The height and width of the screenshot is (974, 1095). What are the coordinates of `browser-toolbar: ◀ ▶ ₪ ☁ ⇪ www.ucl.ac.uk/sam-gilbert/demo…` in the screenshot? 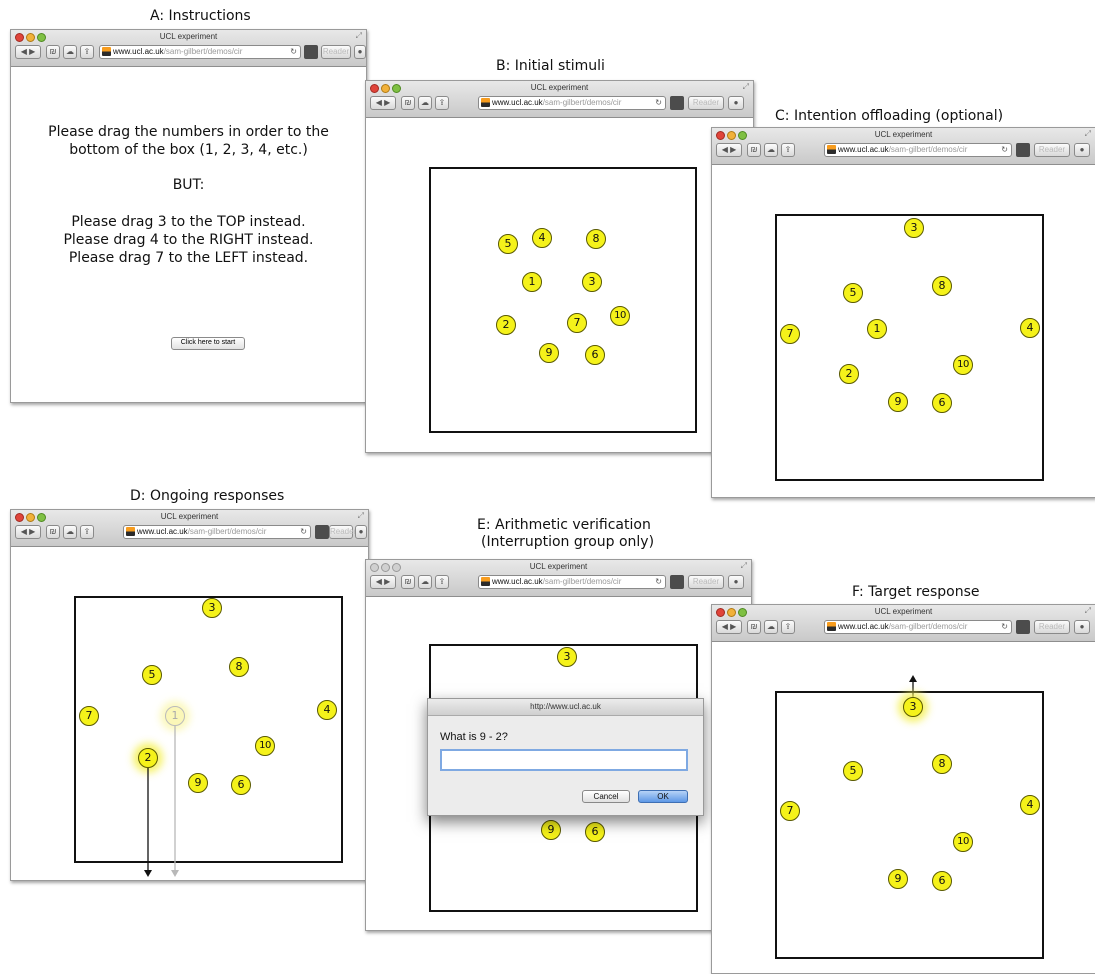 It's located at (559, 103).